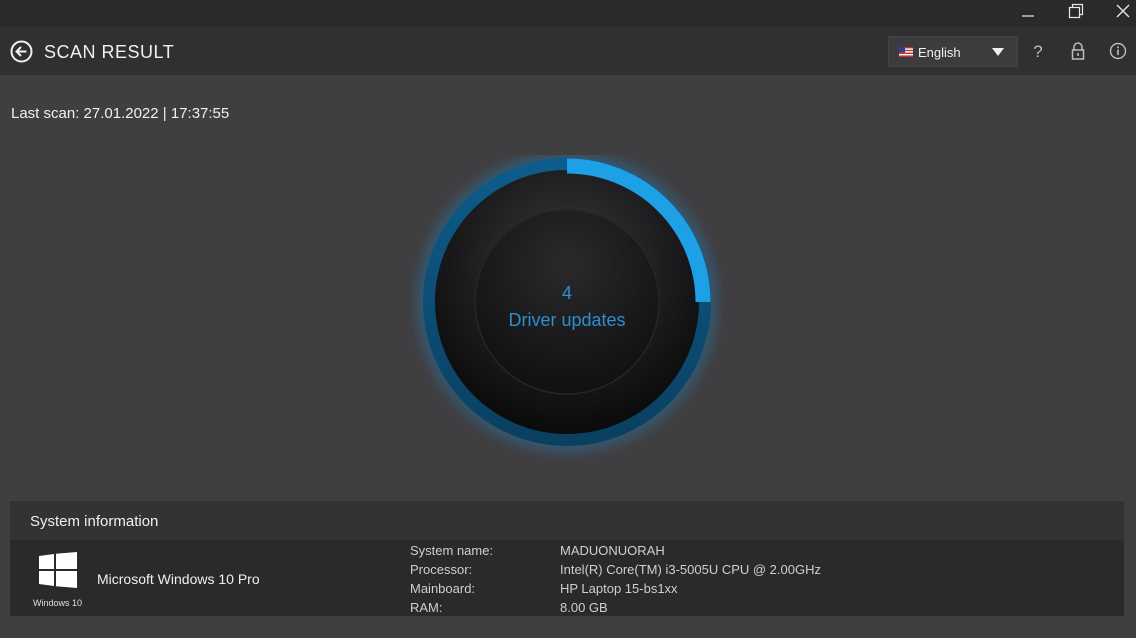 This screenshot has height=638, width=1136. Describe the element at coordinates (619, 588) in the screenshot. I see `mainboard-value: HP Laptop 15-bs1xx` at that location.